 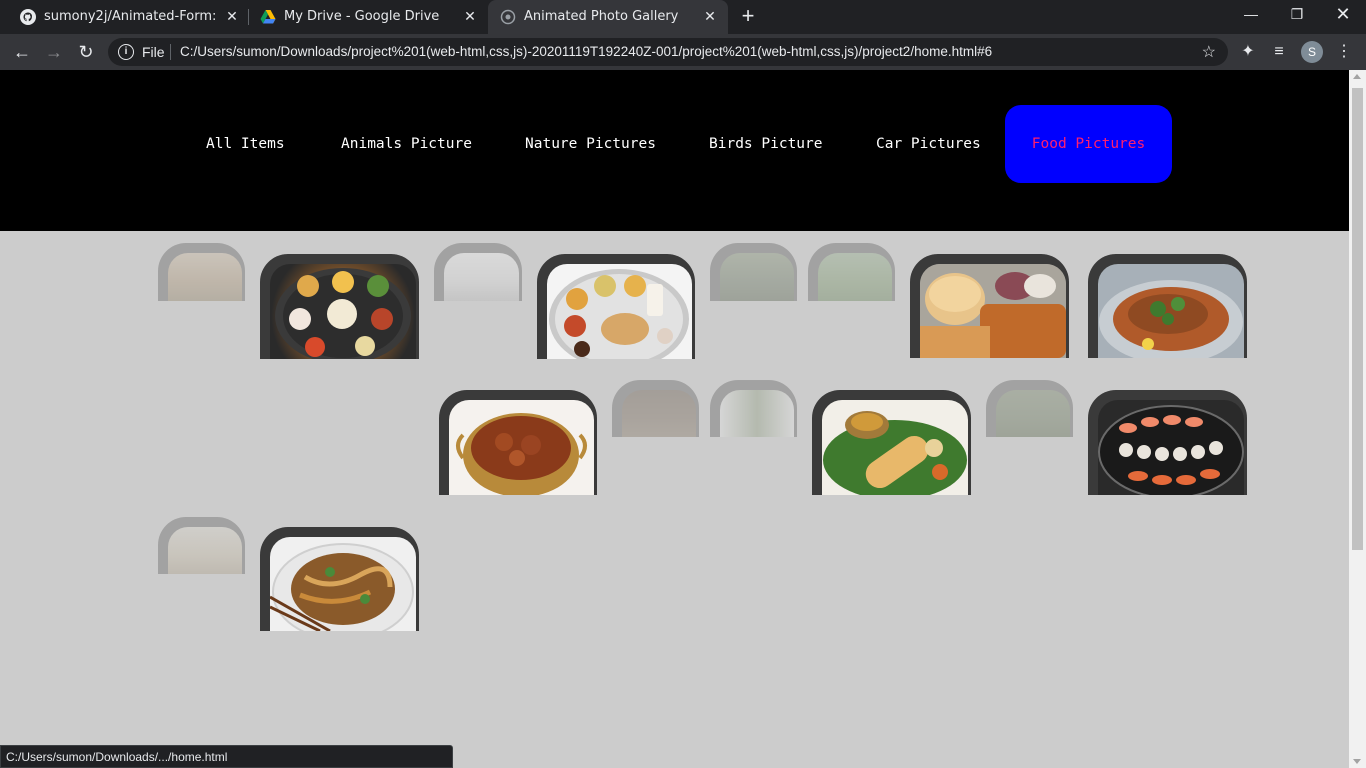 I want to click on minimize-icon: —, so click(x=1251, y=15).